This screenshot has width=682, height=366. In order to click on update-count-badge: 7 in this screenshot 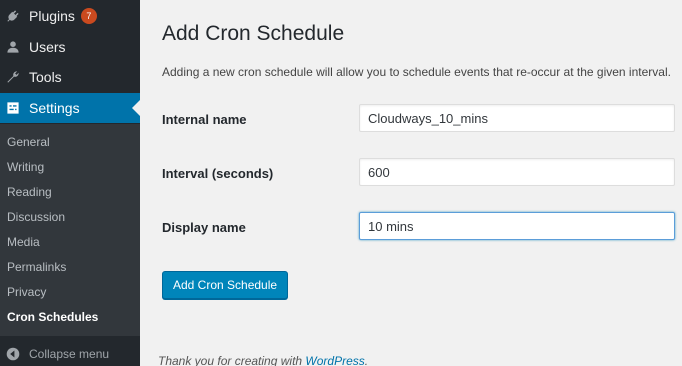, I will do `click(88, 16)`.